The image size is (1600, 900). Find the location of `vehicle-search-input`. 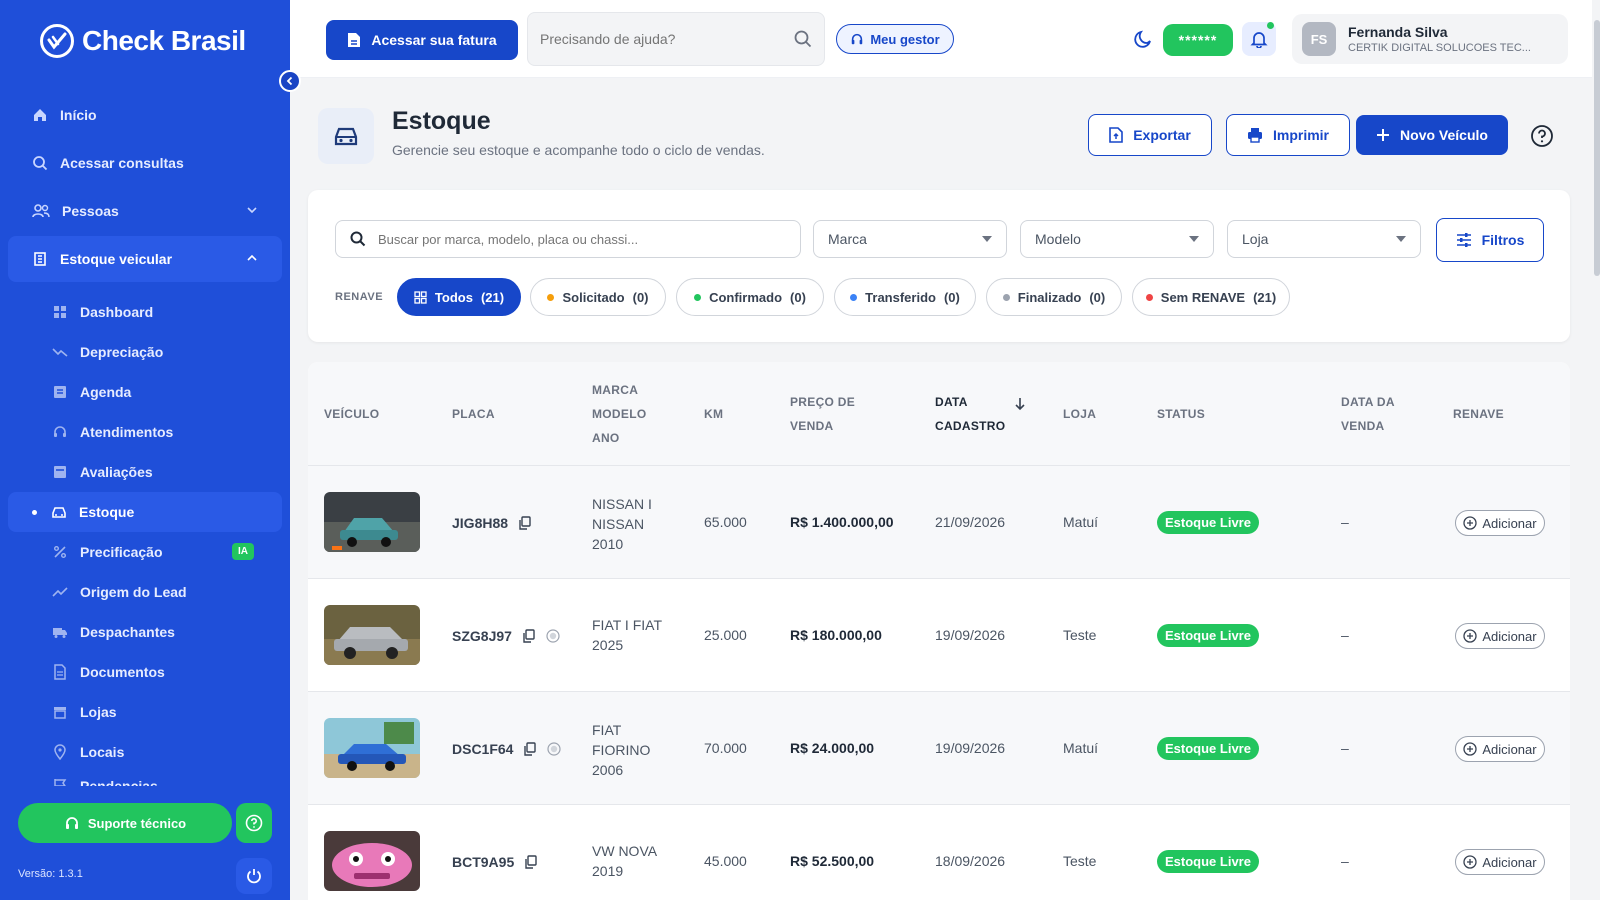

vehicle-search-input is located at coordinates (578, 239).